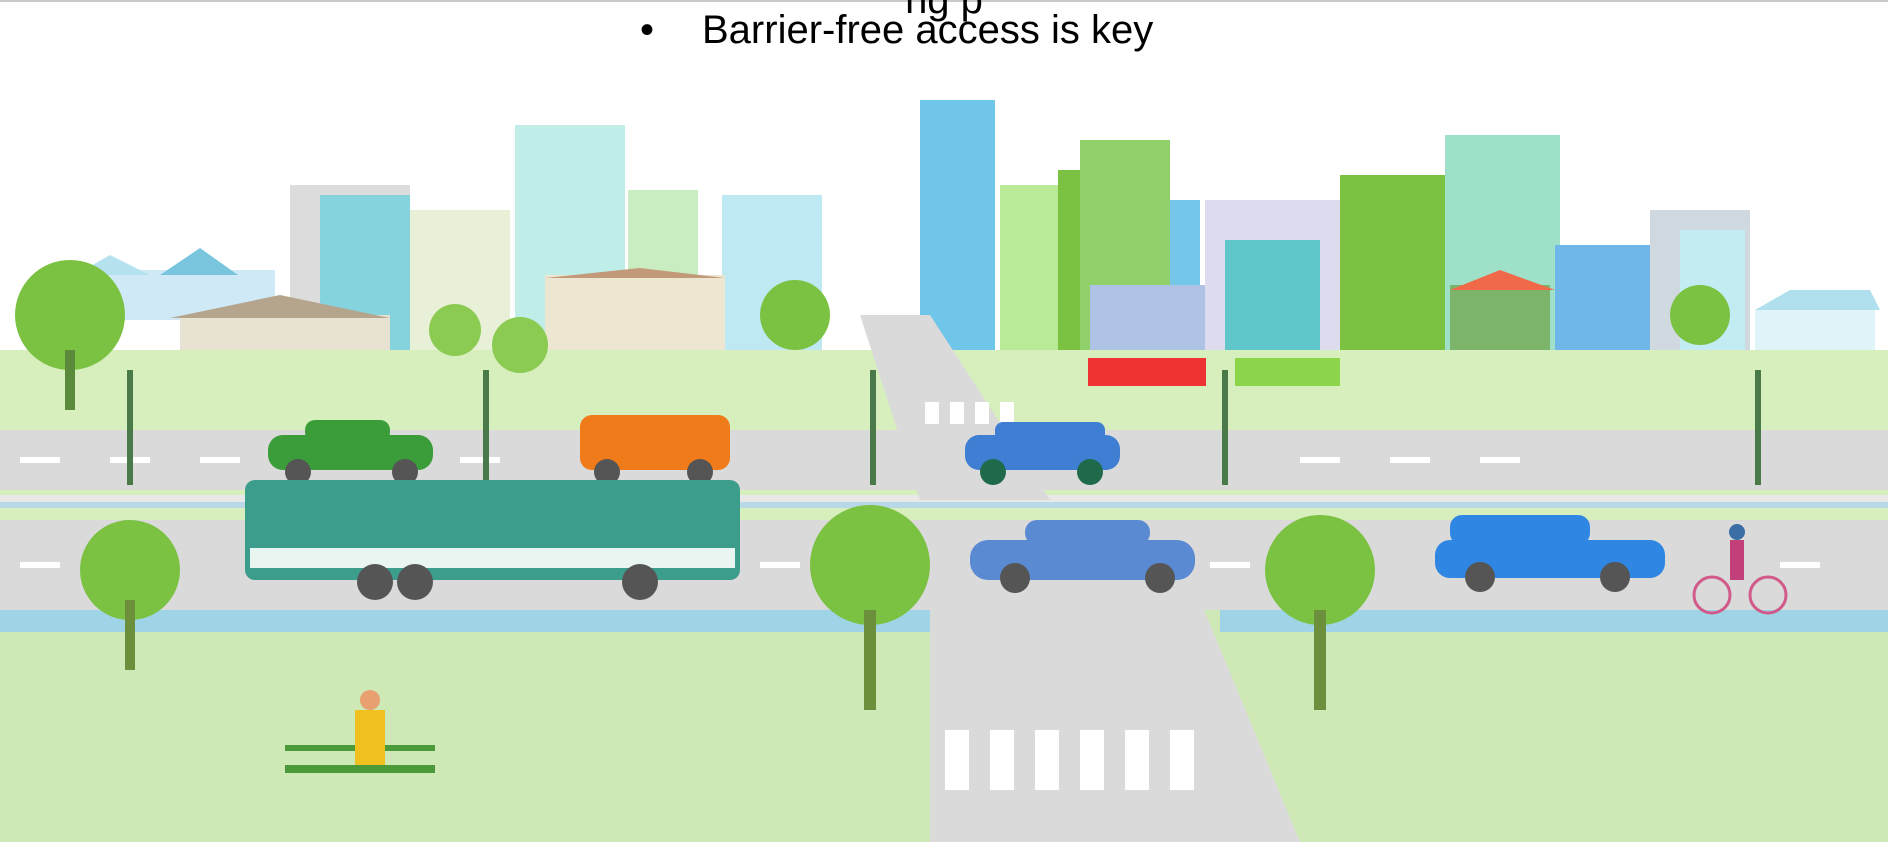  I want to click on bullet-text: Barrier-free access is key, so click(928, 30).